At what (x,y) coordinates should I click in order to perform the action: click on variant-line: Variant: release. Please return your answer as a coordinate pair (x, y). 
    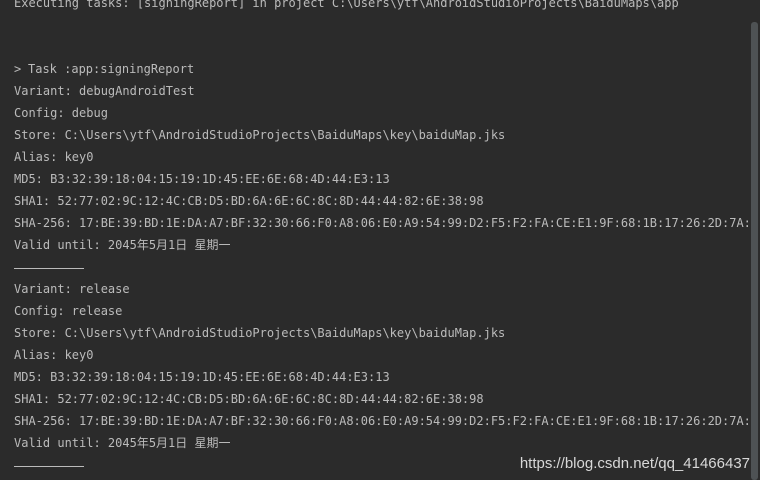
    Looking at the image, I should click on (72, 289).